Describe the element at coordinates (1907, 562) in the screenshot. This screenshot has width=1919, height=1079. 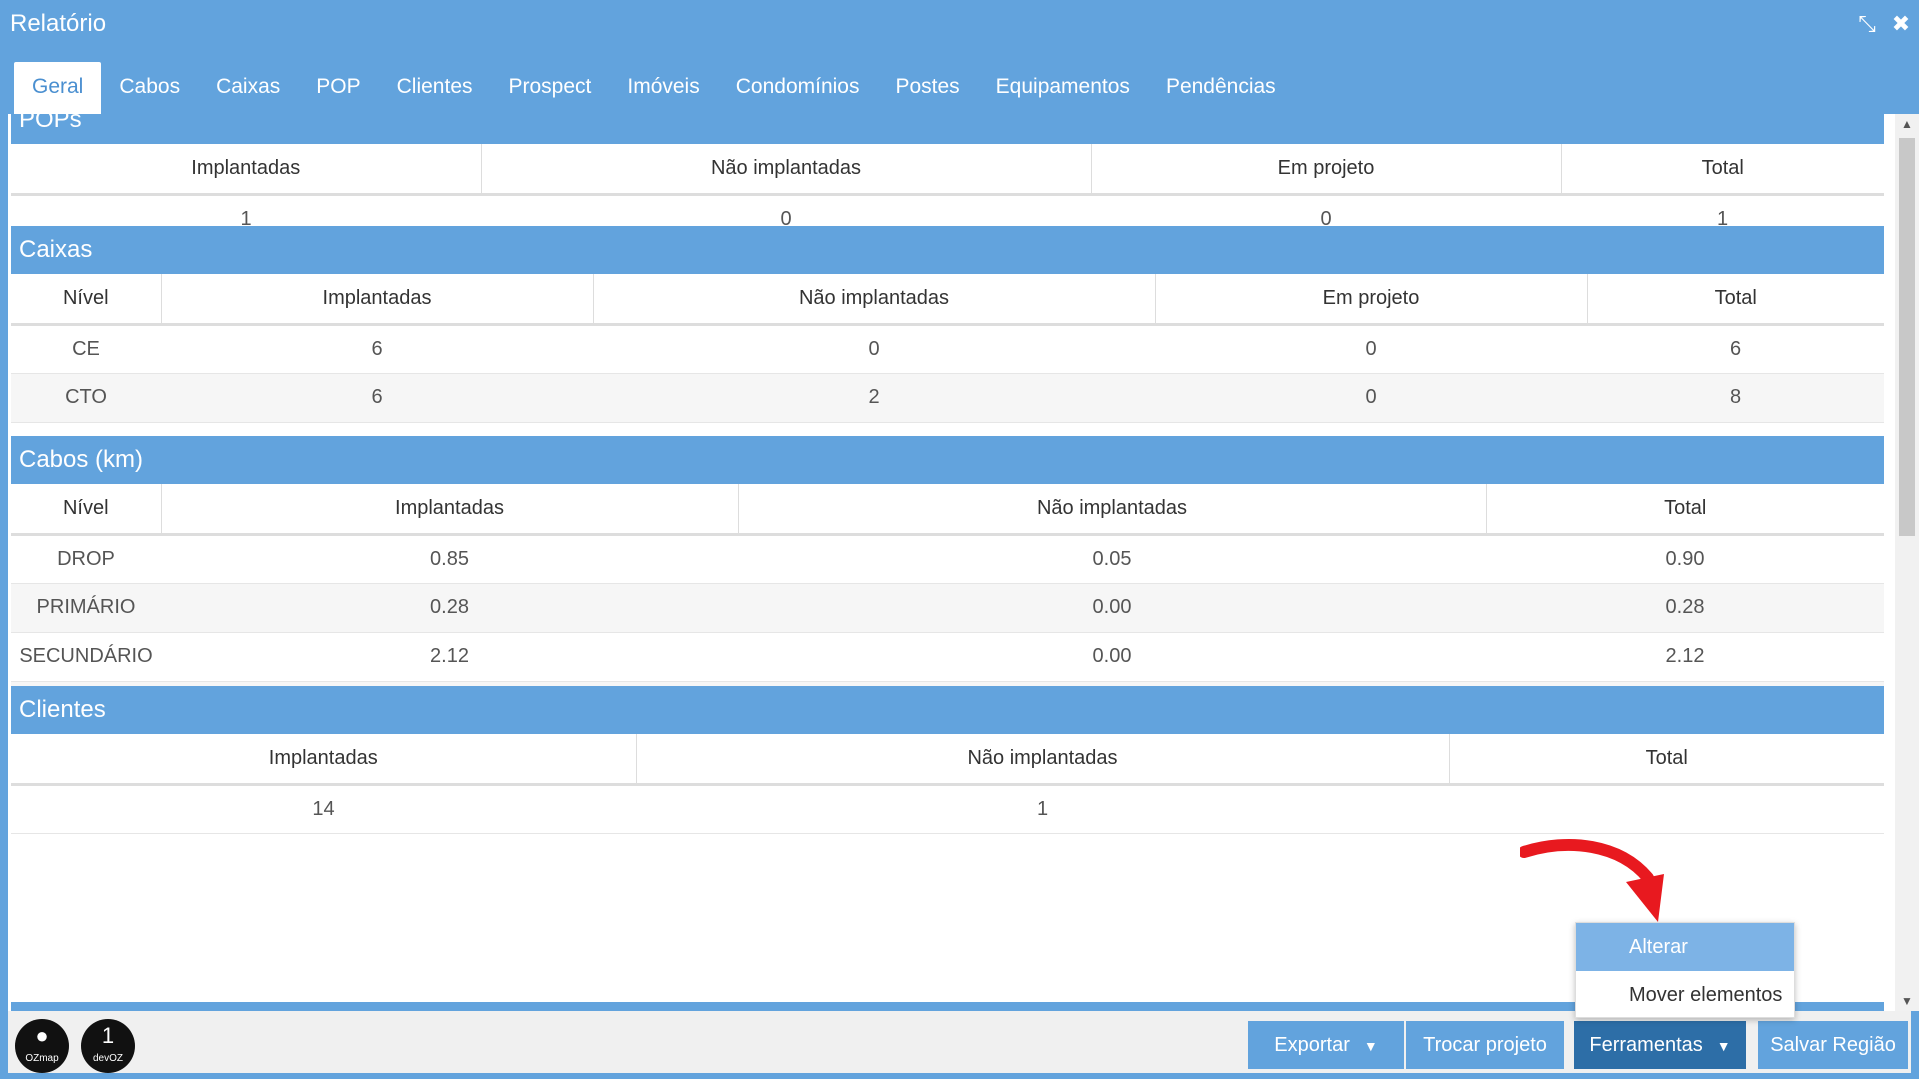
I see `vertical-scrollbar: ▲ ▼` at that location.